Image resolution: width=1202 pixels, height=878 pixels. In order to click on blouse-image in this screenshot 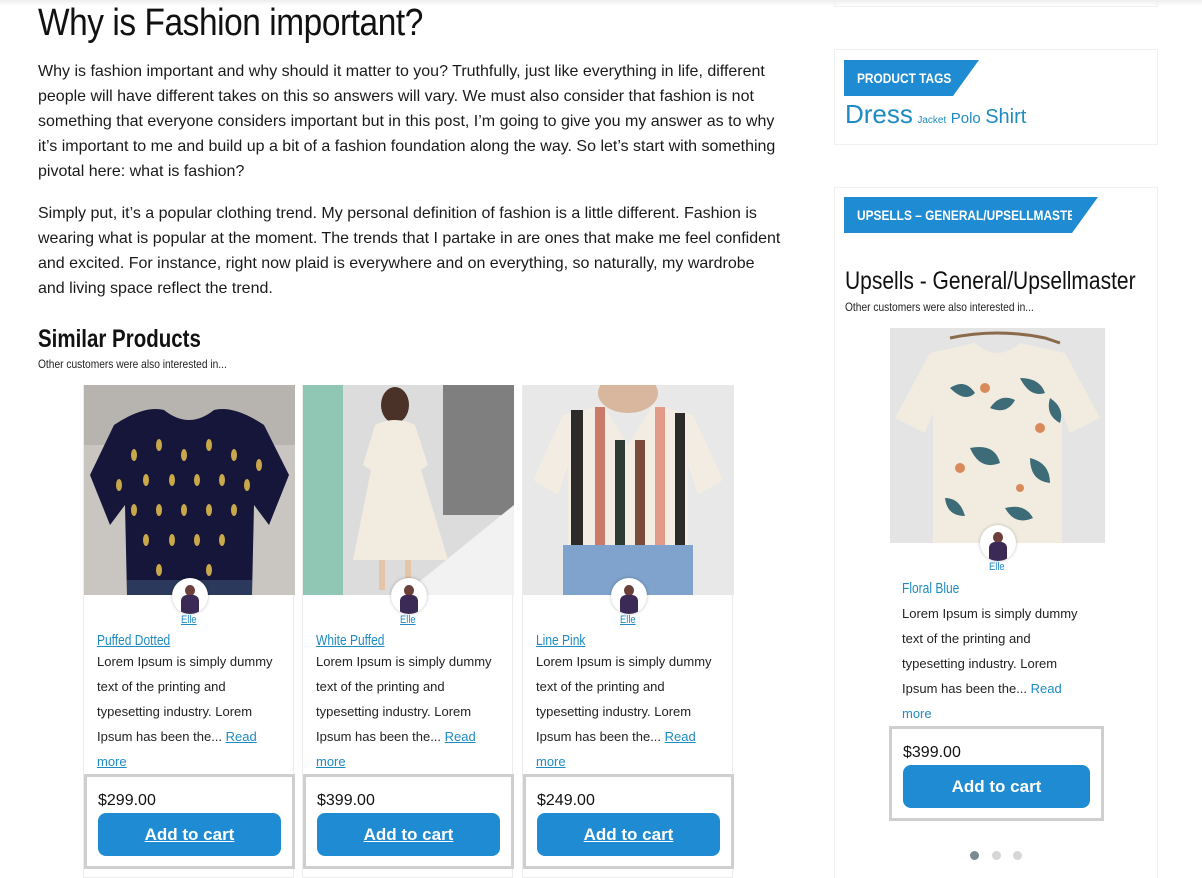, I will do `click(189, 490)`.